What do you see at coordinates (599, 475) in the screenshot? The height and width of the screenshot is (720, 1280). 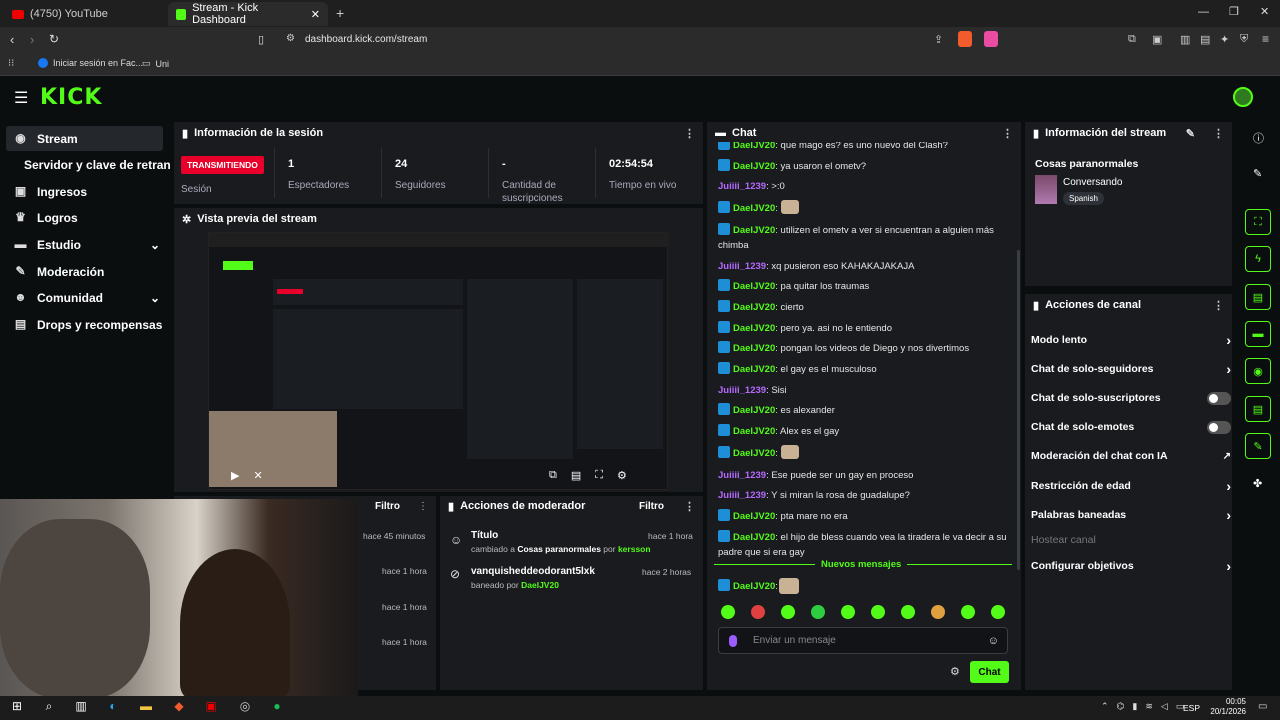 I see `fullscreen-icon: ⛶` at bounding box center [599, 475].